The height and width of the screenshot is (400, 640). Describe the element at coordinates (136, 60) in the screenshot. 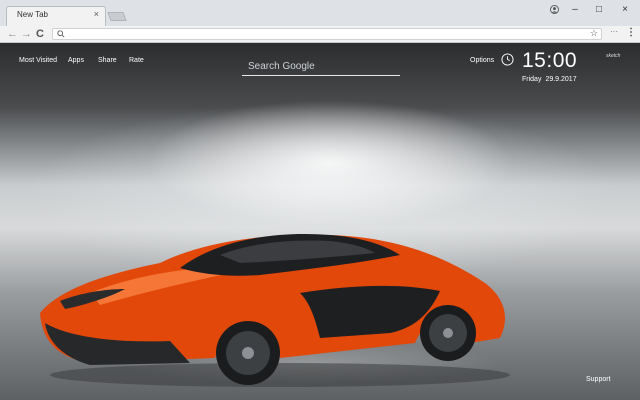

I see `rate-link: Rate` at that location.